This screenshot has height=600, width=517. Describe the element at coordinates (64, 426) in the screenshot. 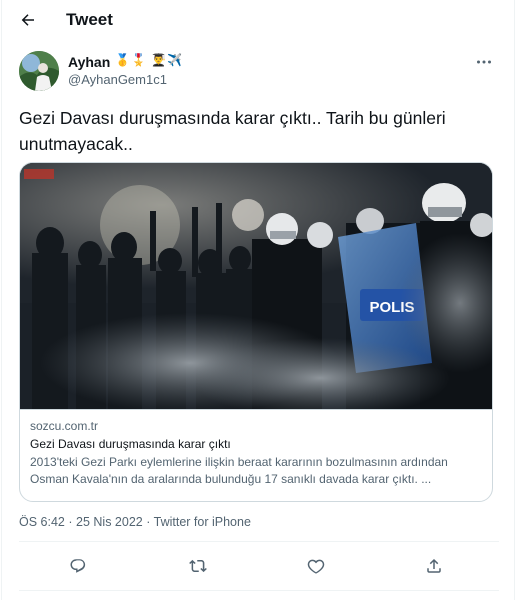

I see `card-domain: sozcu.com.tr` at that location.